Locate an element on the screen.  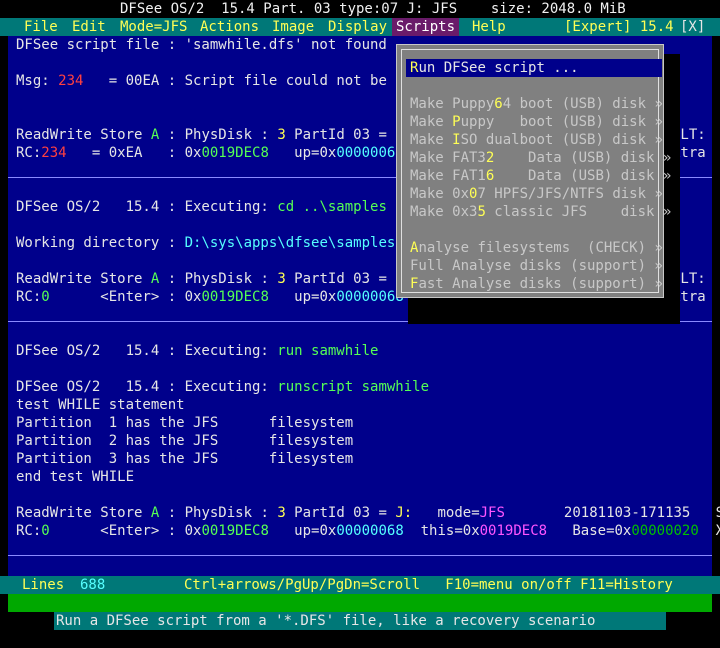
menu-display: Display is located at coordinates (357, 27).